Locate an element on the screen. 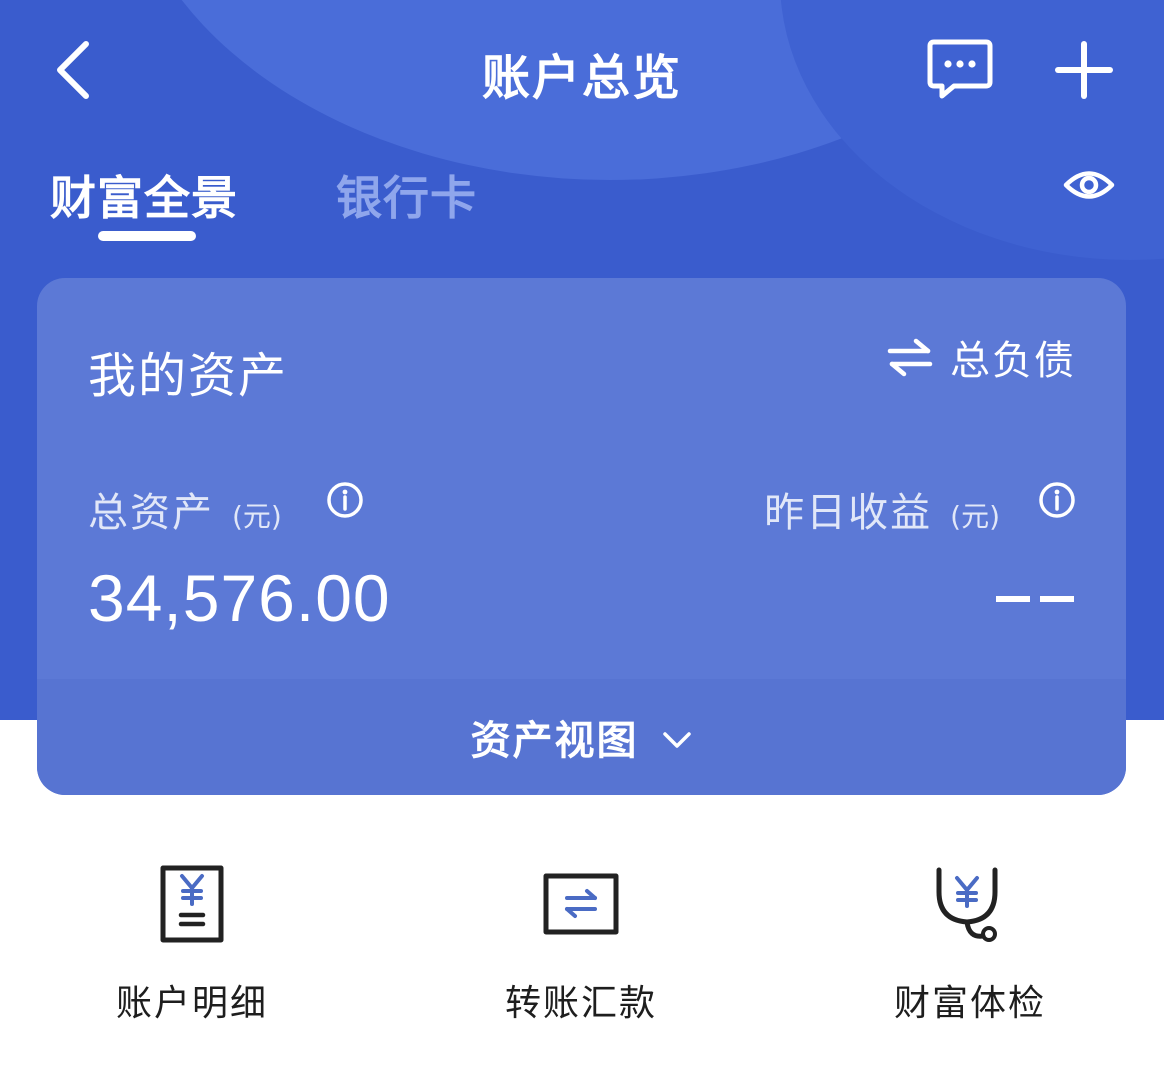  account-details-action: 账户明细 is located at coordinates (192, 944).